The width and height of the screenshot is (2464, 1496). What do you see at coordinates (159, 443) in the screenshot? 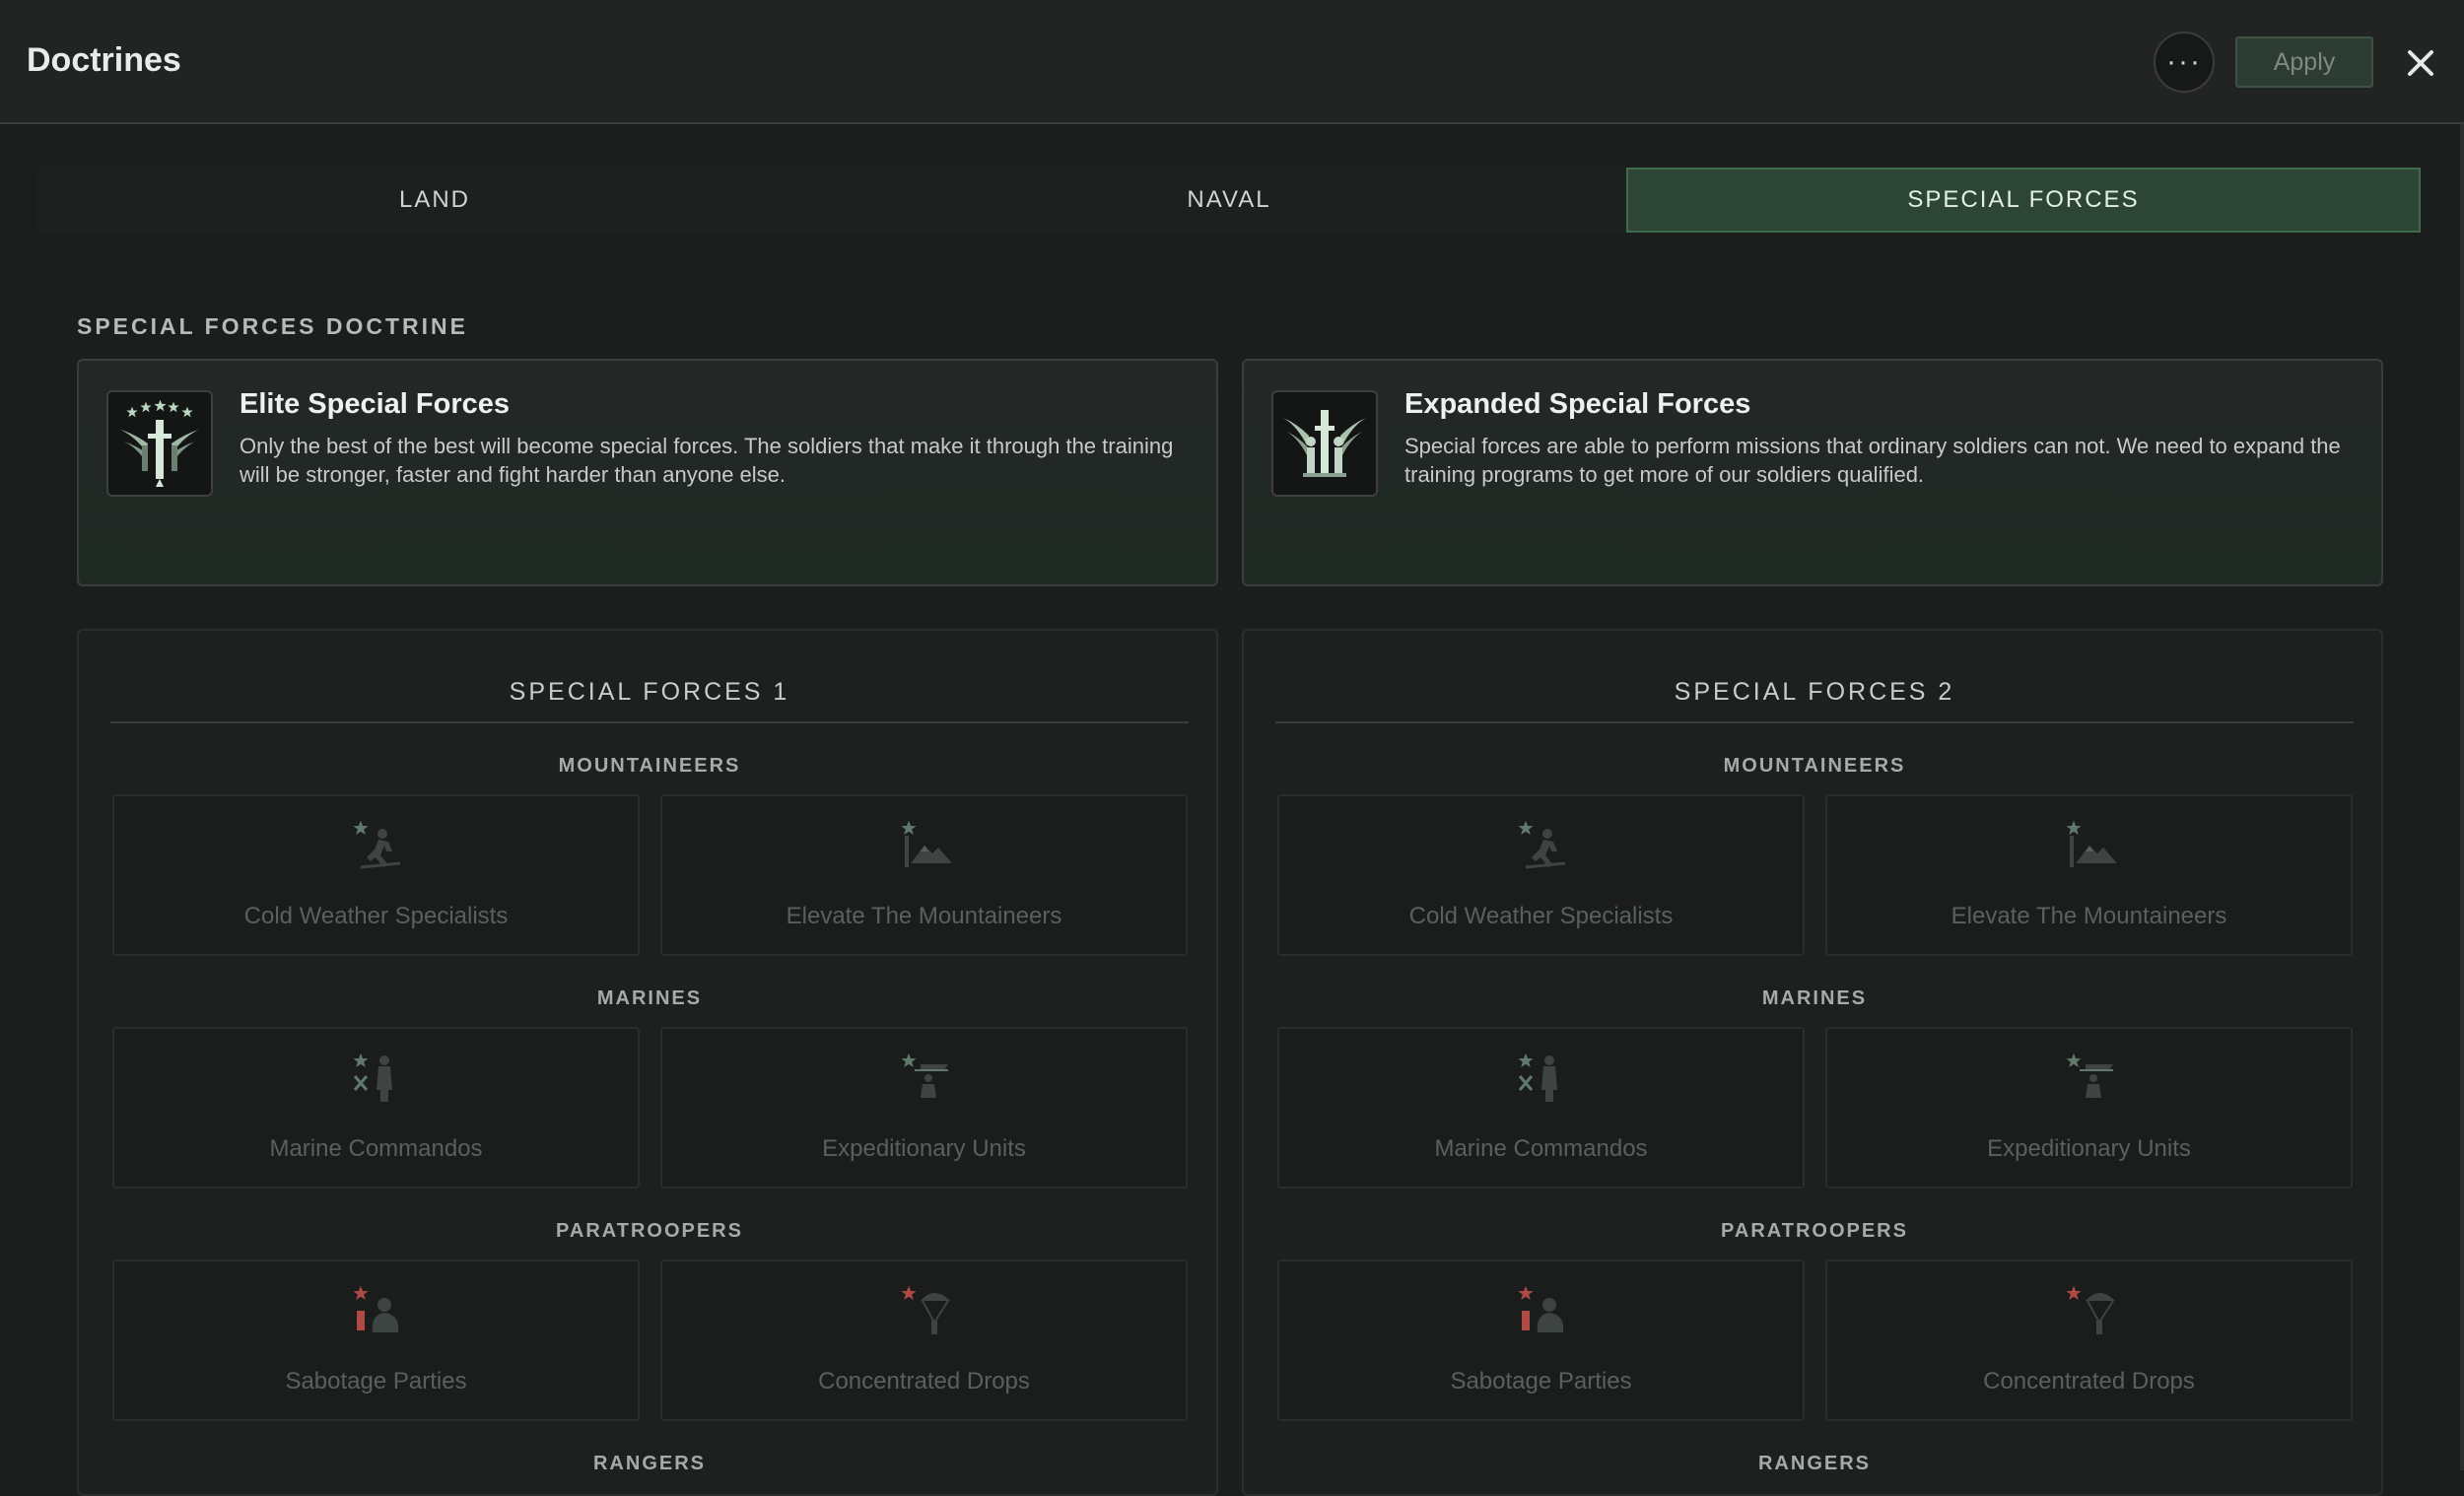
I see `winged-dagger-stars-emblem-icon` at bounding box center [159, 443].